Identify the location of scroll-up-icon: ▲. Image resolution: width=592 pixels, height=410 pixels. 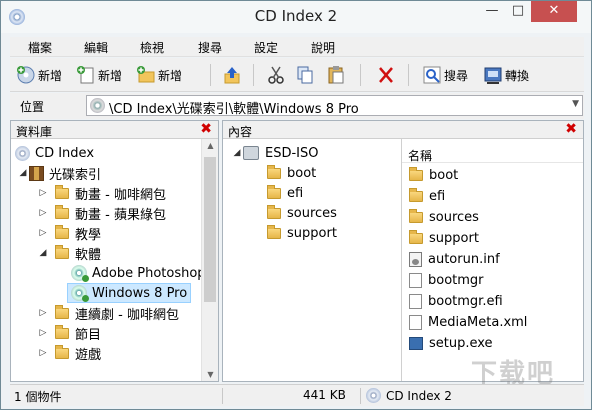
(210, 145).